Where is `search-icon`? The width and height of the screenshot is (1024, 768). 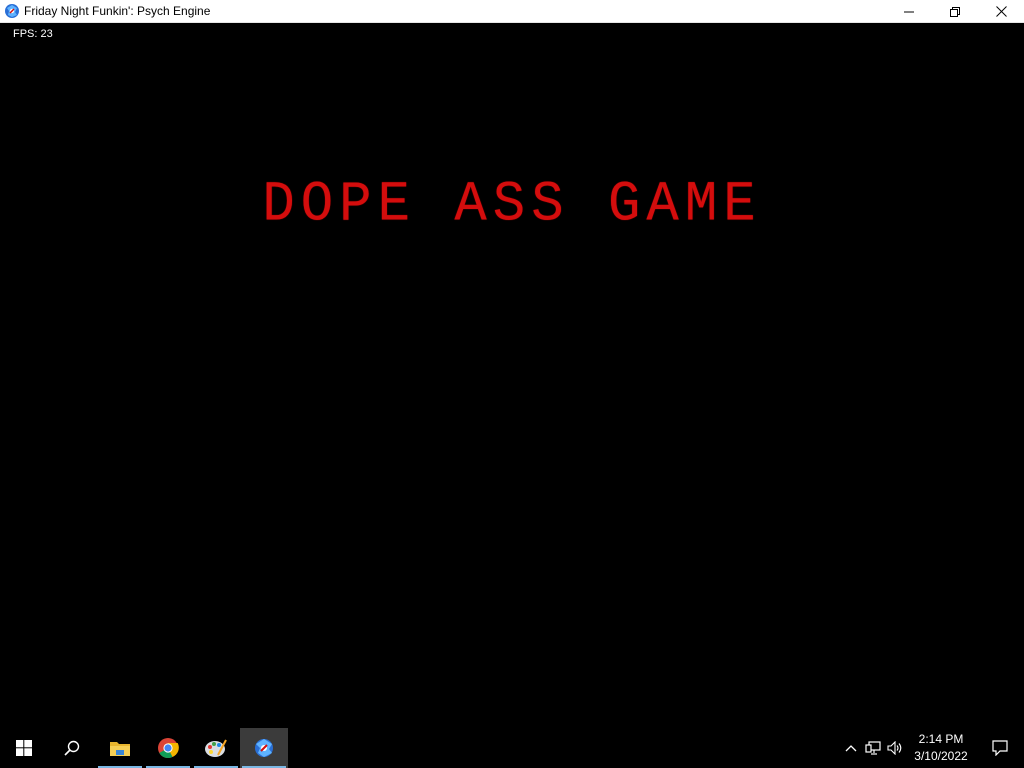 search-icon is located at coordinates (72, 748).